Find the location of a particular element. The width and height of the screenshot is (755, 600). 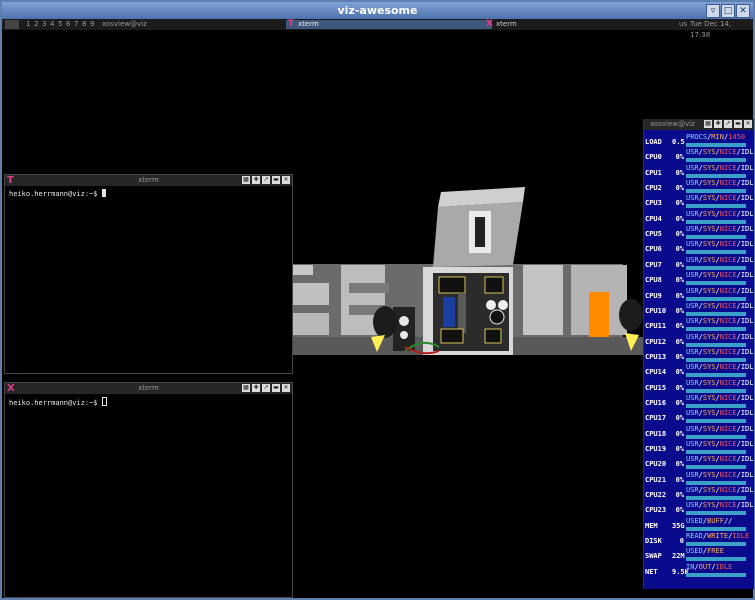

meter-cpu5: CPU5 0% USR/SYS/NICE/IDL is located at coordinates (699, 233).